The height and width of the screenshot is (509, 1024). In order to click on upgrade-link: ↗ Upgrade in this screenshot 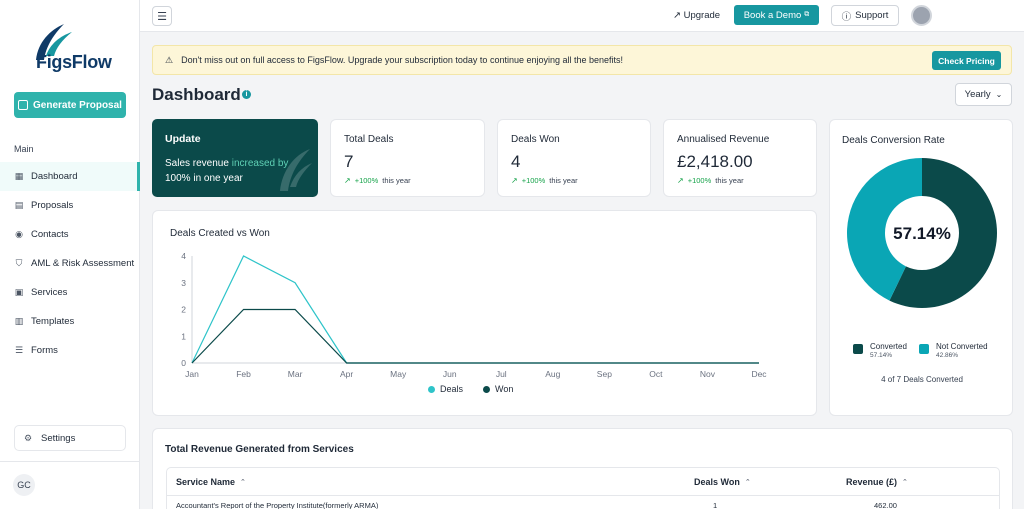, I will do `click(696, 15)`.